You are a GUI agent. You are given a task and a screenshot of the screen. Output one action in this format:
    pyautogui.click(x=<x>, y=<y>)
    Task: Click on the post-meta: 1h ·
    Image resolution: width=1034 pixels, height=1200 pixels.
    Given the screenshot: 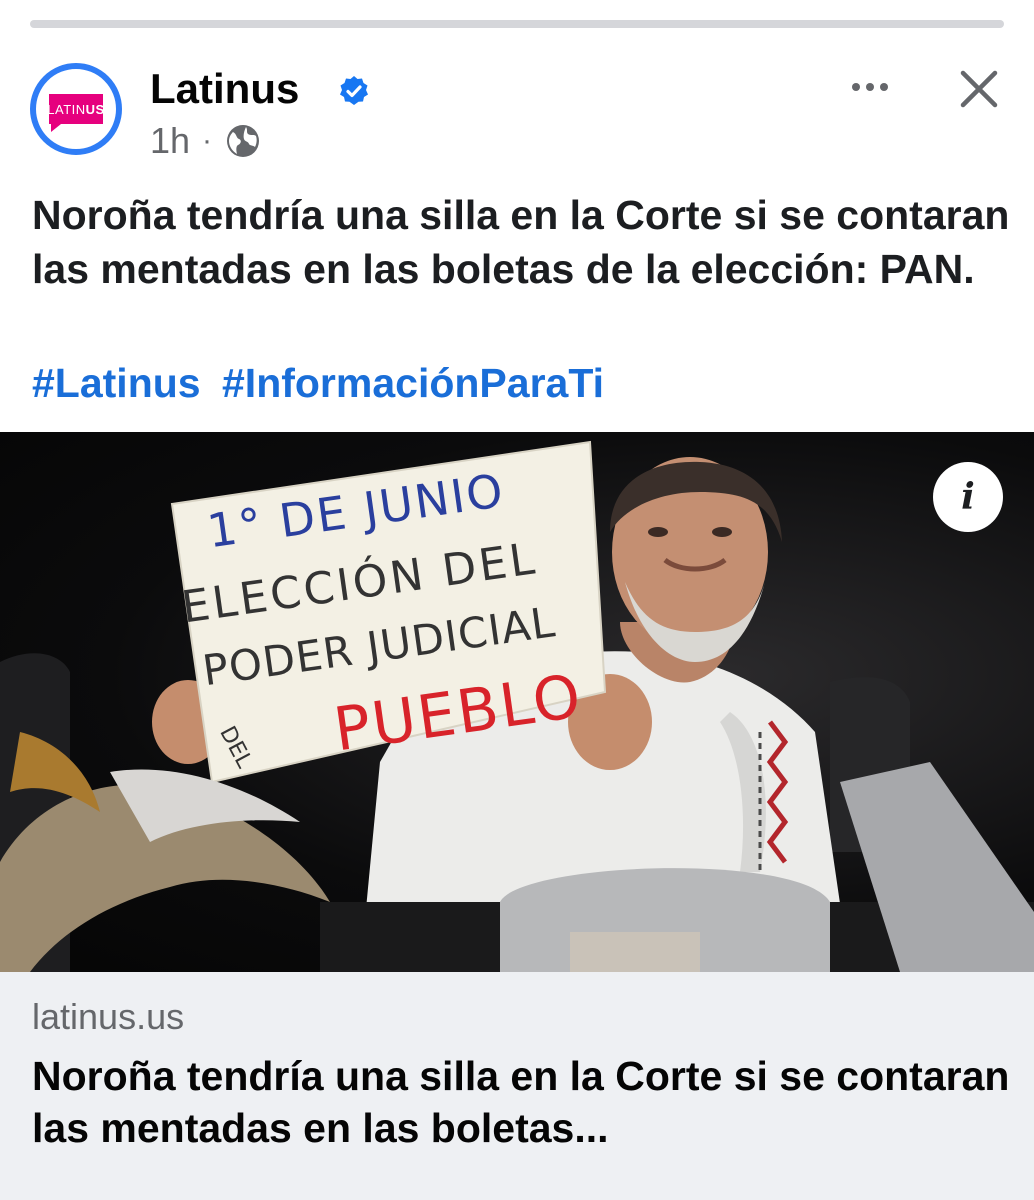 What is the action you would take?
    pyautogui.click(x=206, y=141)
    